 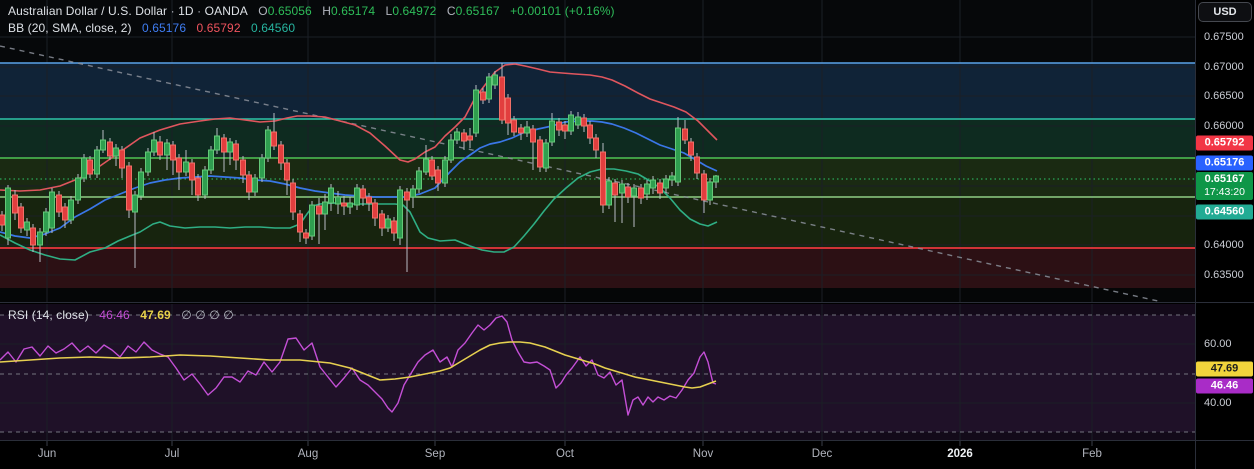 I want to click on price-axis-label: 0.67500, so click(x=1224, y=37).